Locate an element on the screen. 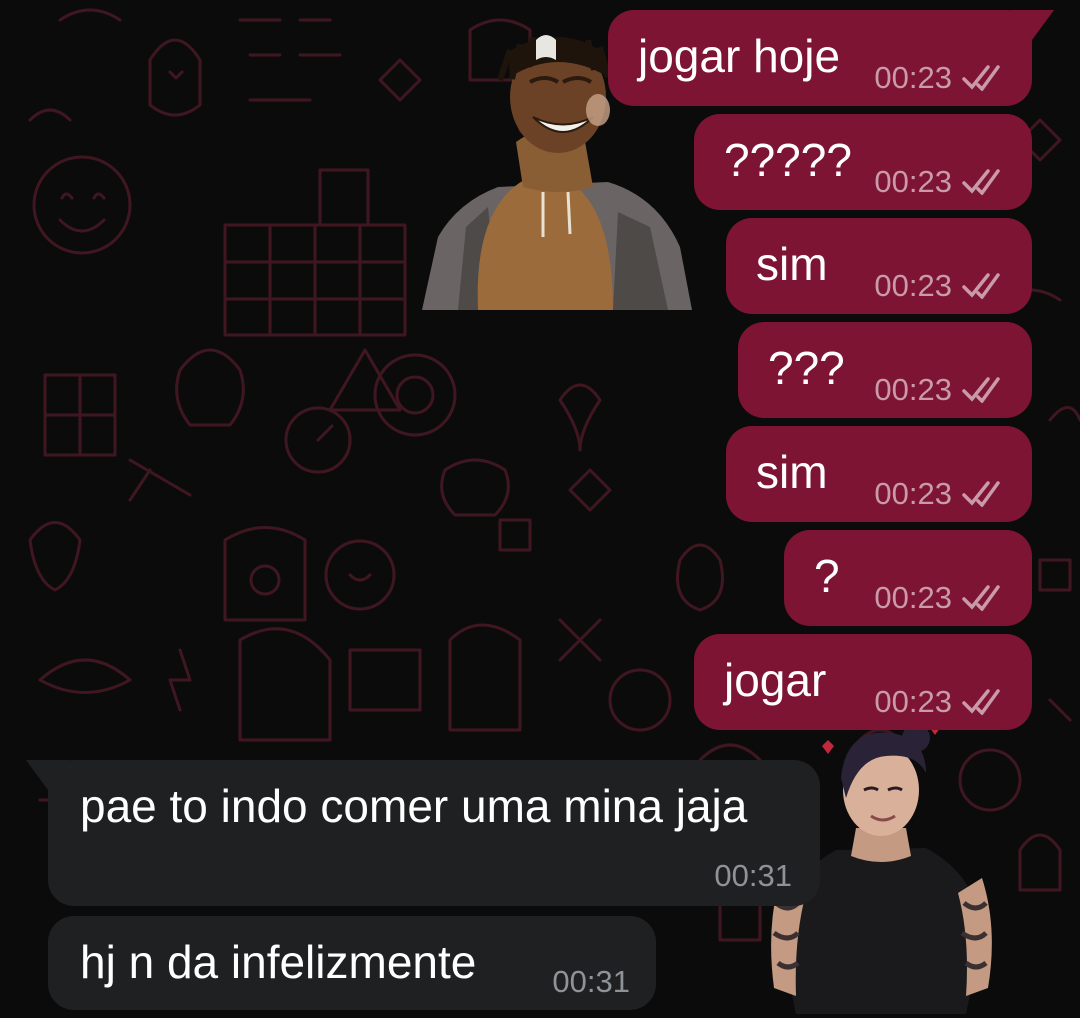 This screenshot has height=1018, width=1080. incoming-message: hj n da infelizmente 00:31 is located at coordinates (352, 963).